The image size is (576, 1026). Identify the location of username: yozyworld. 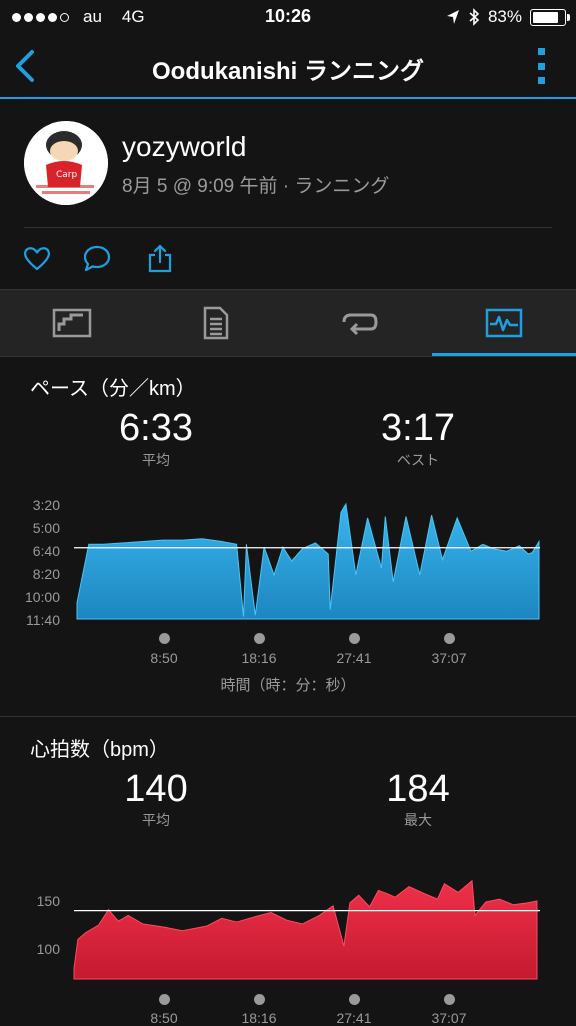
(184, 147).